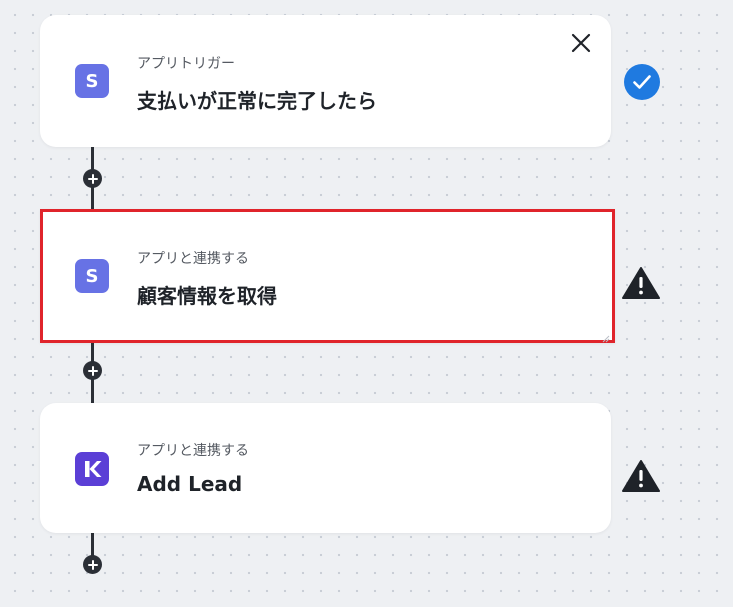 This screenshot has height=607, width=733. What do you see at coordinates (642, 82) in the screenshot?
I see `check-circle-icon` at bounding box center [642, 82].